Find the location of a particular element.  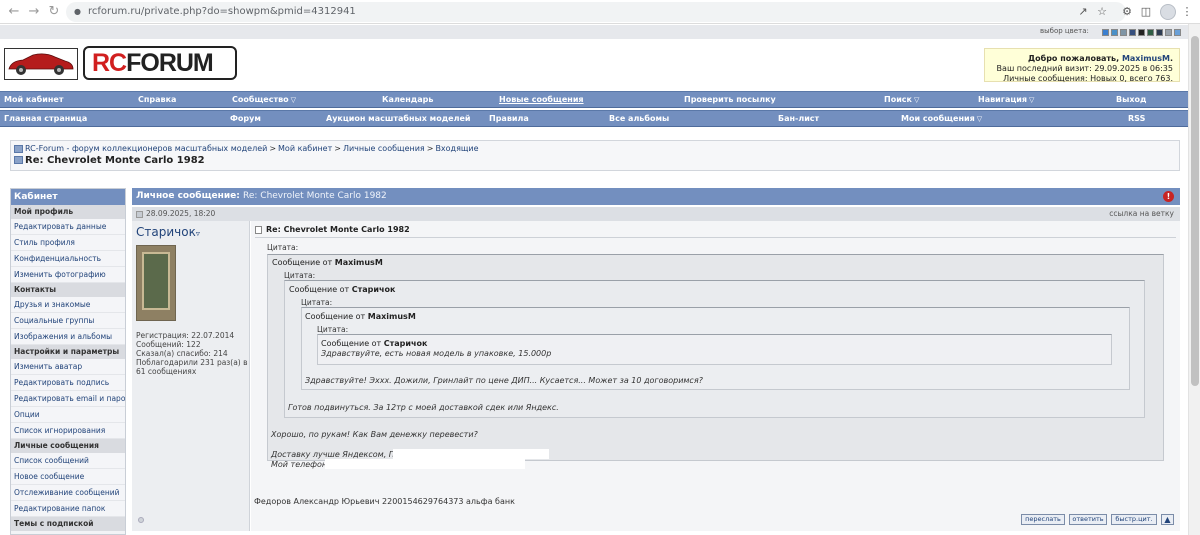

sidebar-link: Новое сообщение is located at coordinates (68, 477).